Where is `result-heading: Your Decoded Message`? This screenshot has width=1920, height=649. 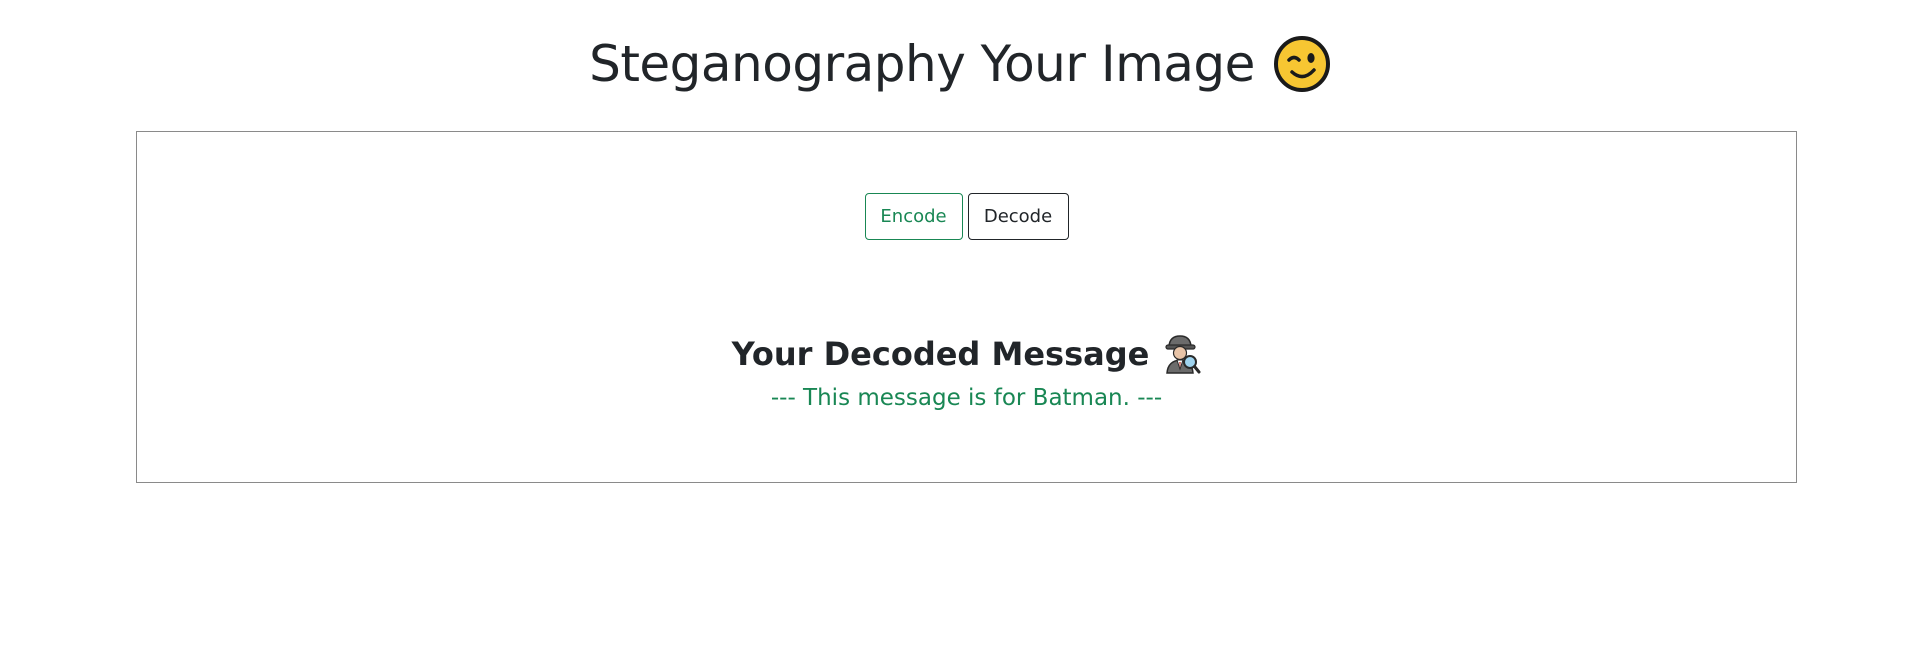
result-heading: Your Decoded Message is located at coordinates (940, 354).